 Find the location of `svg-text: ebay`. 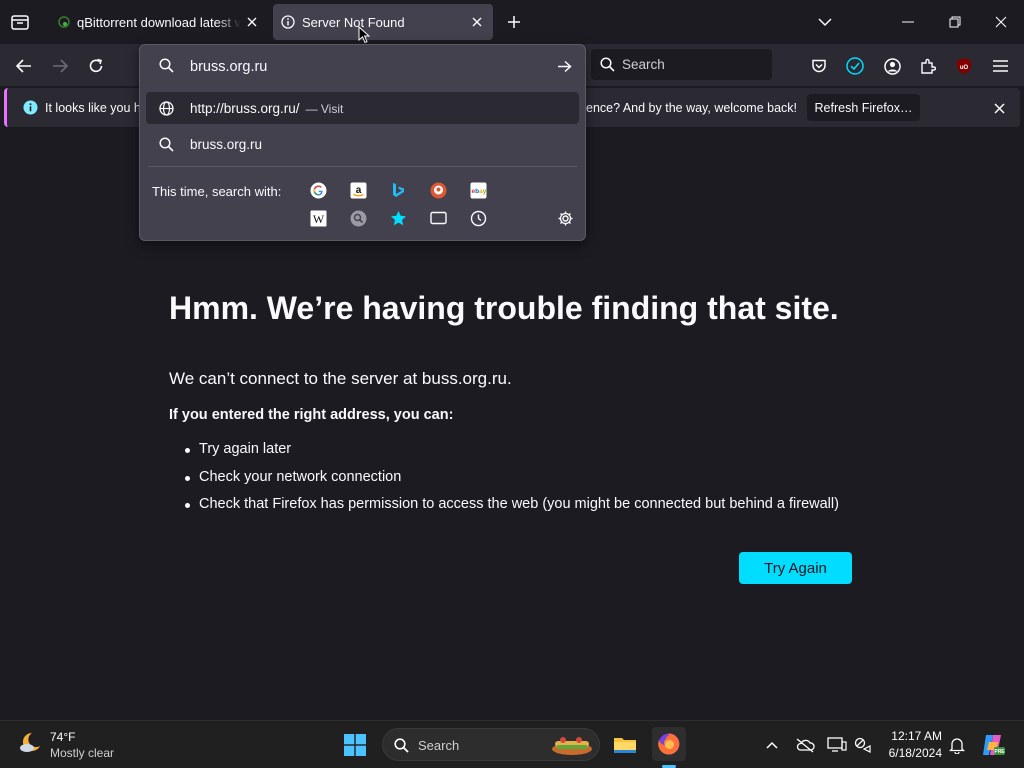

svg-text: ebay is located at coordinates (478, 191).